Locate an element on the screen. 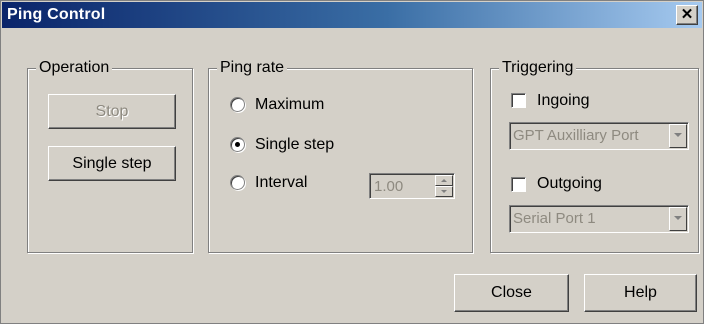  arrow-up-icon is located at coordinates (444, 180).